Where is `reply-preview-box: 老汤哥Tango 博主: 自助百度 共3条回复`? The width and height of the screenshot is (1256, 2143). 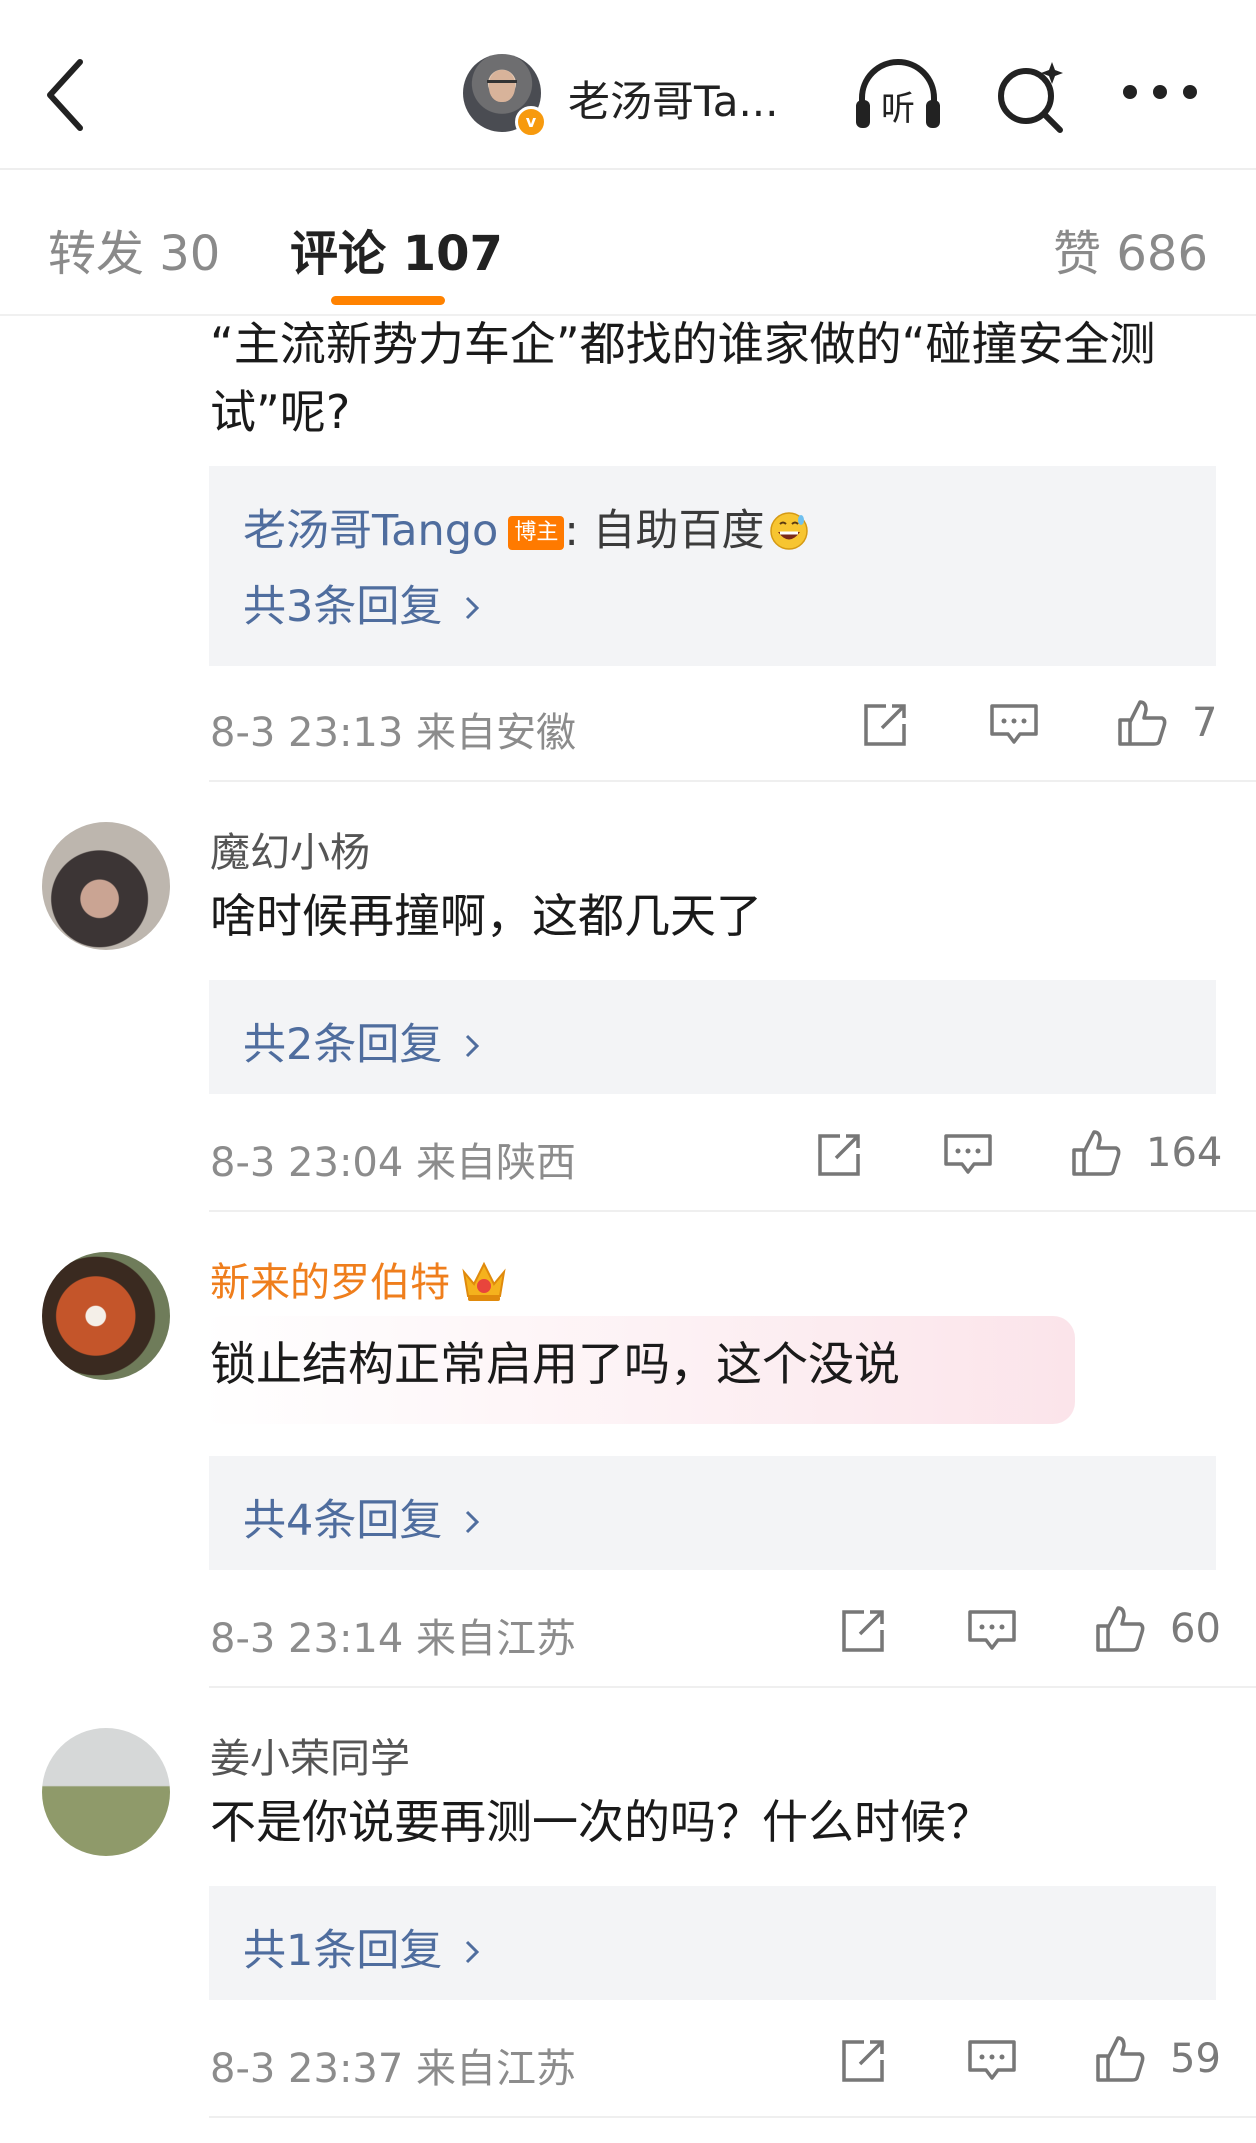 reply-preview-box: 老汤哥Tango 博主: 自助百度 共3条回复 is located at coordinates (712, 566).